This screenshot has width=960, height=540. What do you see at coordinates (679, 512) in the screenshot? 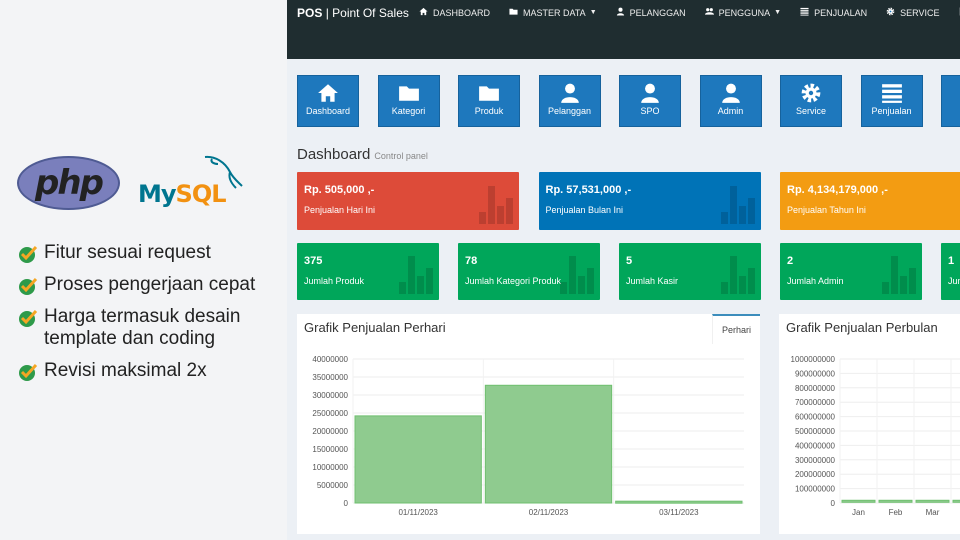
I see `x-tick-label: 03/11/2023` at bounding box center [679, 512].